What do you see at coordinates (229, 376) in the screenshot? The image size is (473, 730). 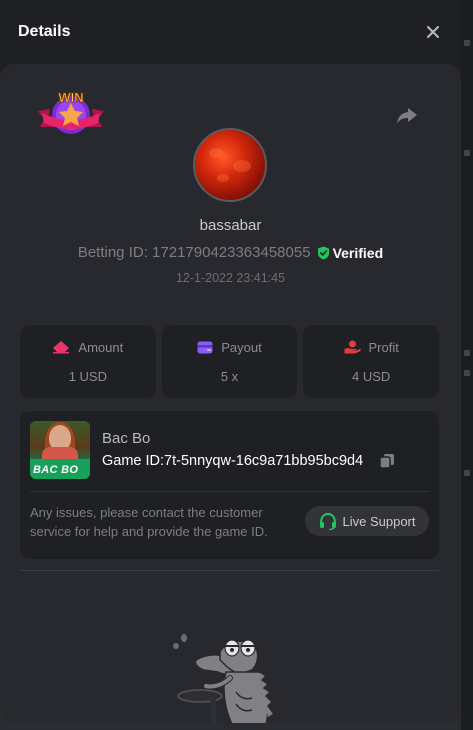 I see `stat-value-payout: 5 x` at bounding box center [229, 376].